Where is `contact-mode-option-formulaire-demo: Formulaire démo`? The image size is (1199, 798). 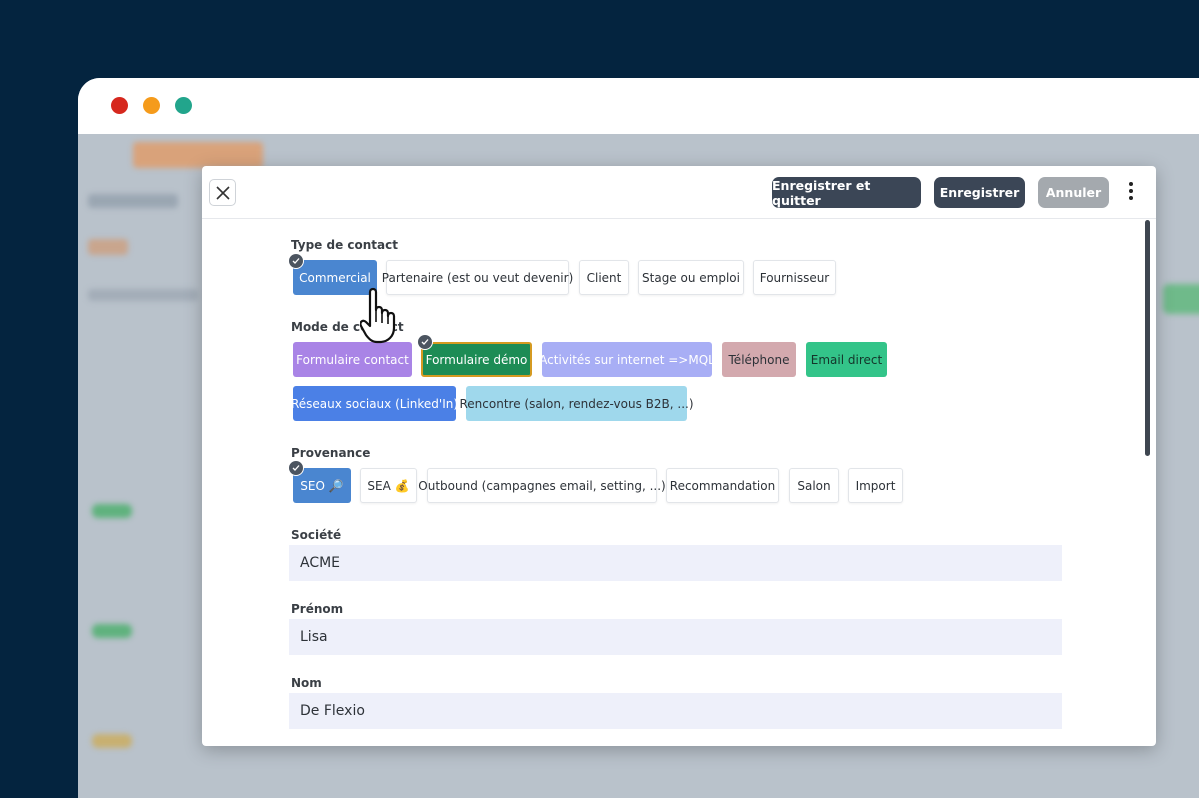 contact-mode-option-formulaire-demo: Formulaire démo is located at coordinates (476, 359).